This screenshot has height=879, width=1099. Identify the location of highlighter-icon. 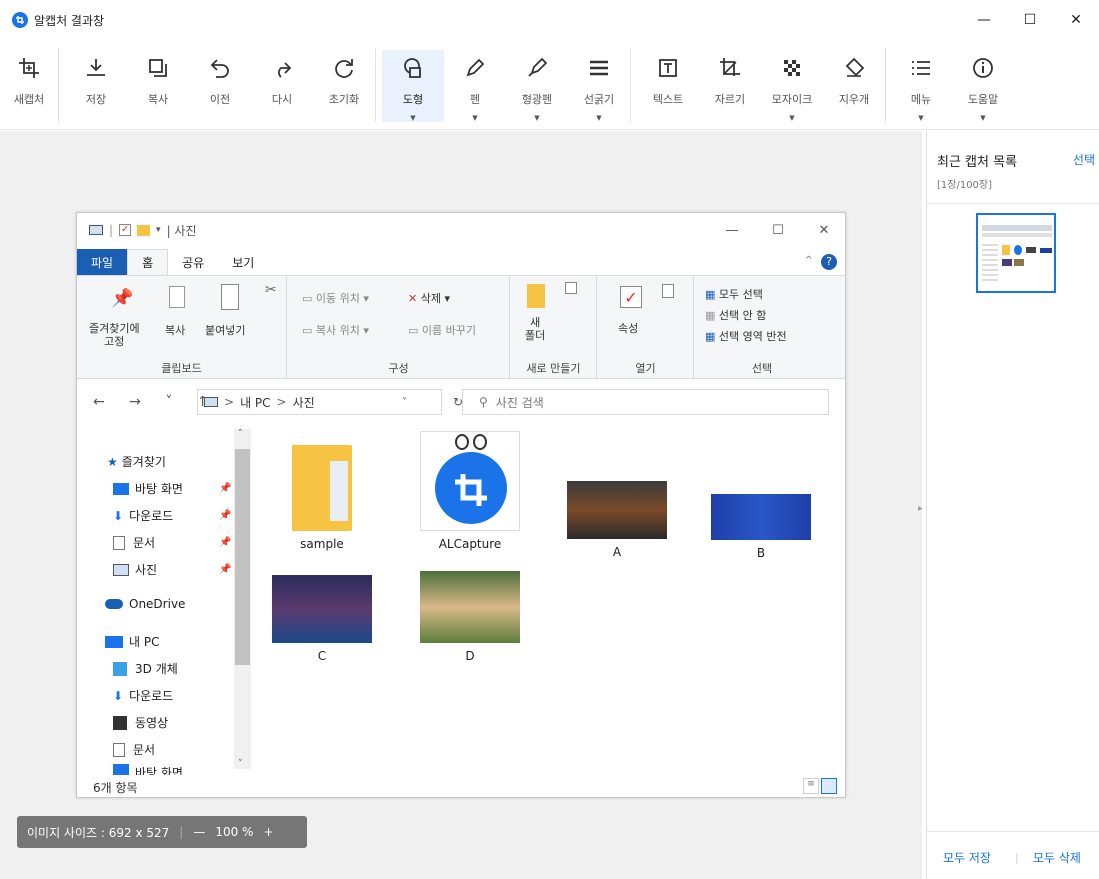
(537, 68).